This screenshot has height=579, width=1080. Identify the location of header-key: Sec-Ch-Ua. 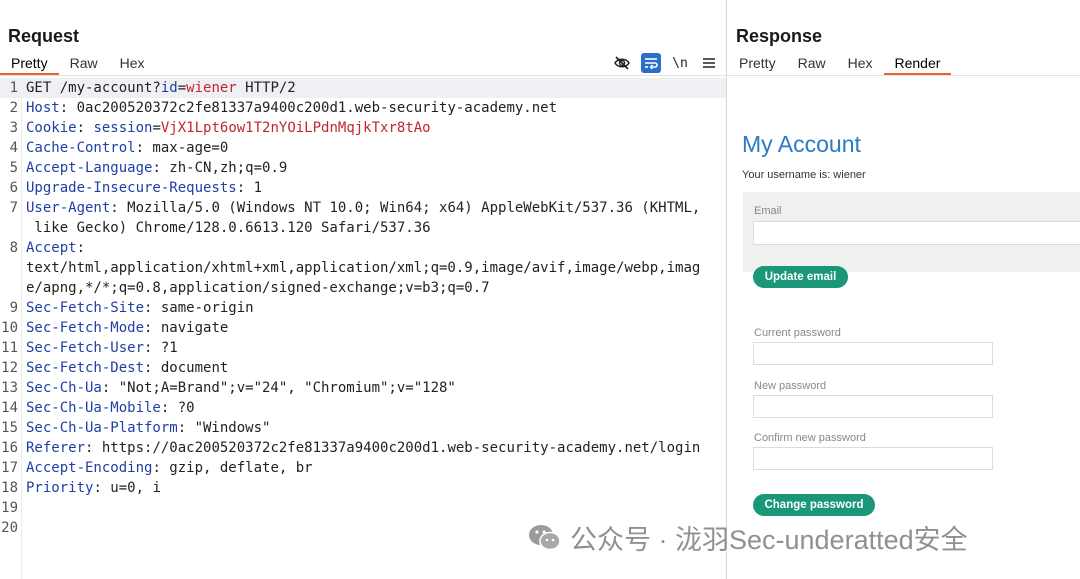
(64, 388).